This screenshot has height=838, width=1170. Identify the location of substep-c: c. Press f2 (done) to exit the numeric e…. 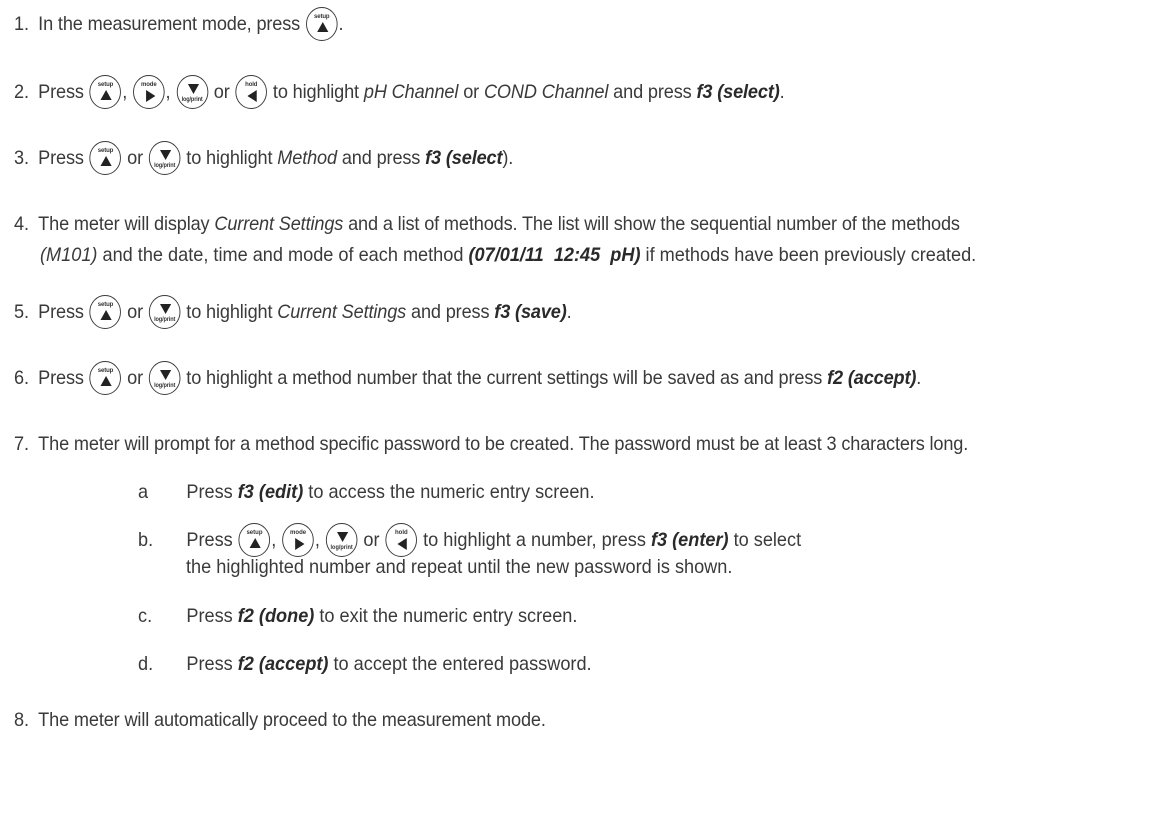
(358, 615).